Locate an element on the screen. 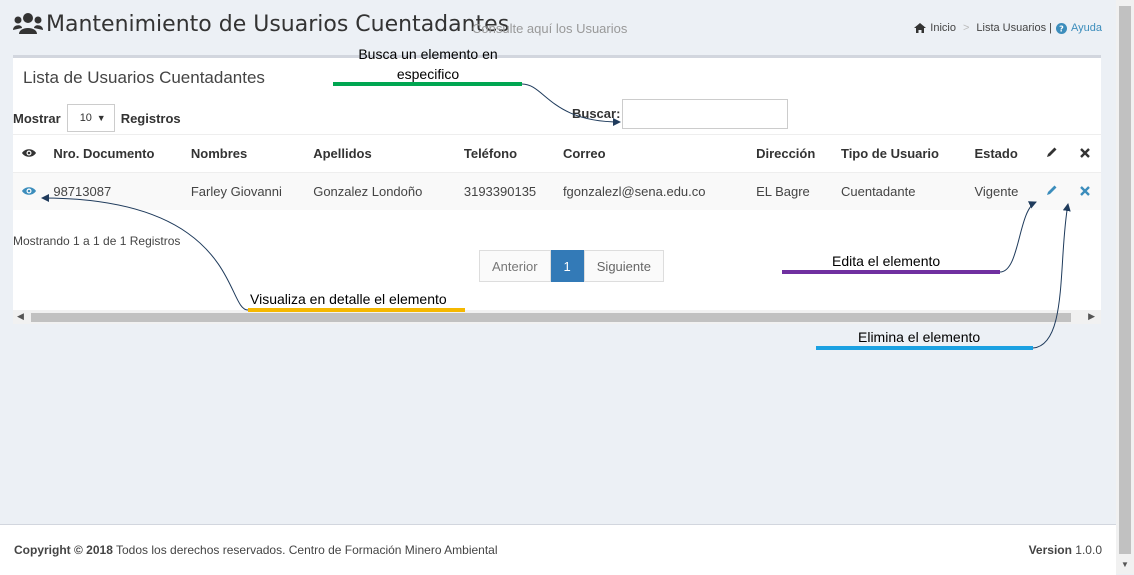 Image resolution: width=1134 pixels, height=575 pixels. edit-annotation: Edita el elemento is located at coordinates (886, 261).